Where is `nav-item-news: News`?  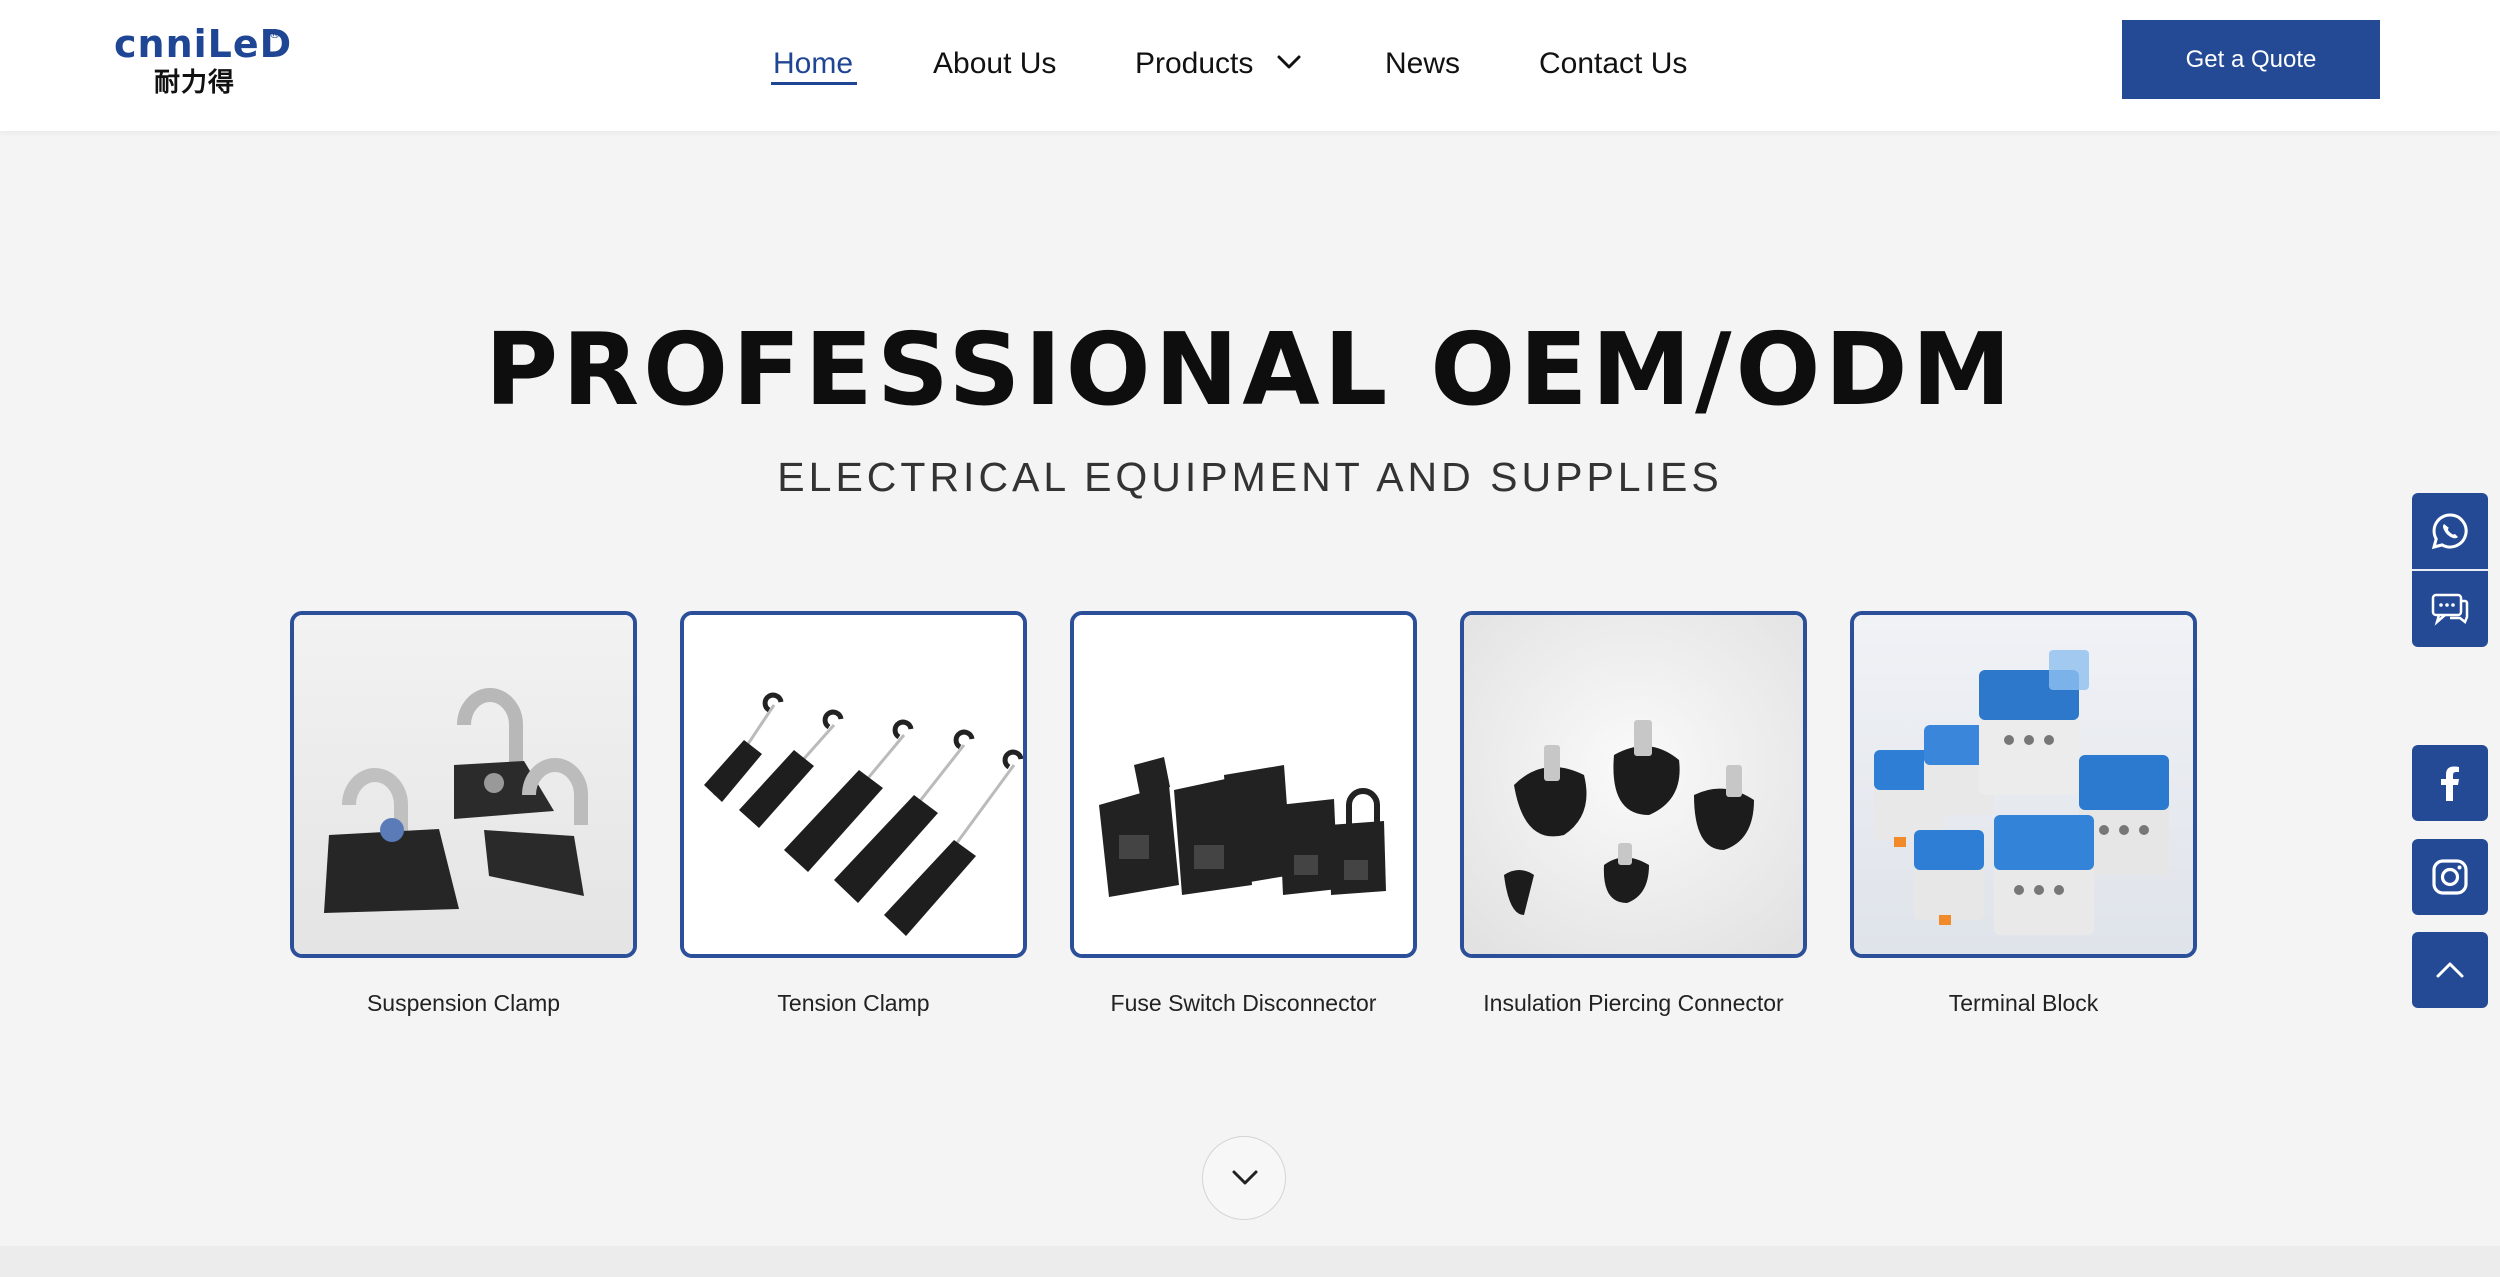 nav-item-news: News is located at coordinates (1422, 64).